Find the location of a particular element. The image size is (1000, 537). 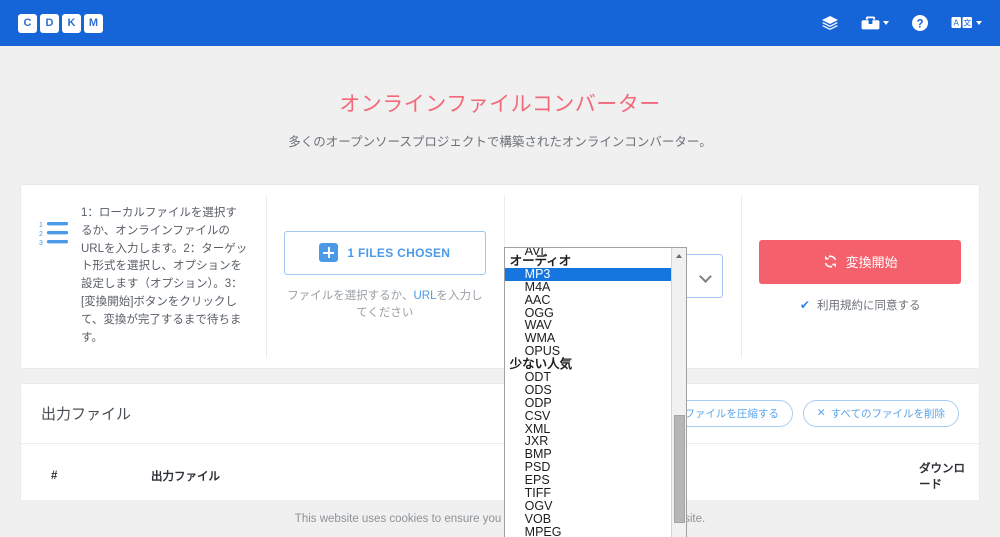

convert-column: 変換開始 ✔ 利用規約に同意する is located at coordinates (860, 276).